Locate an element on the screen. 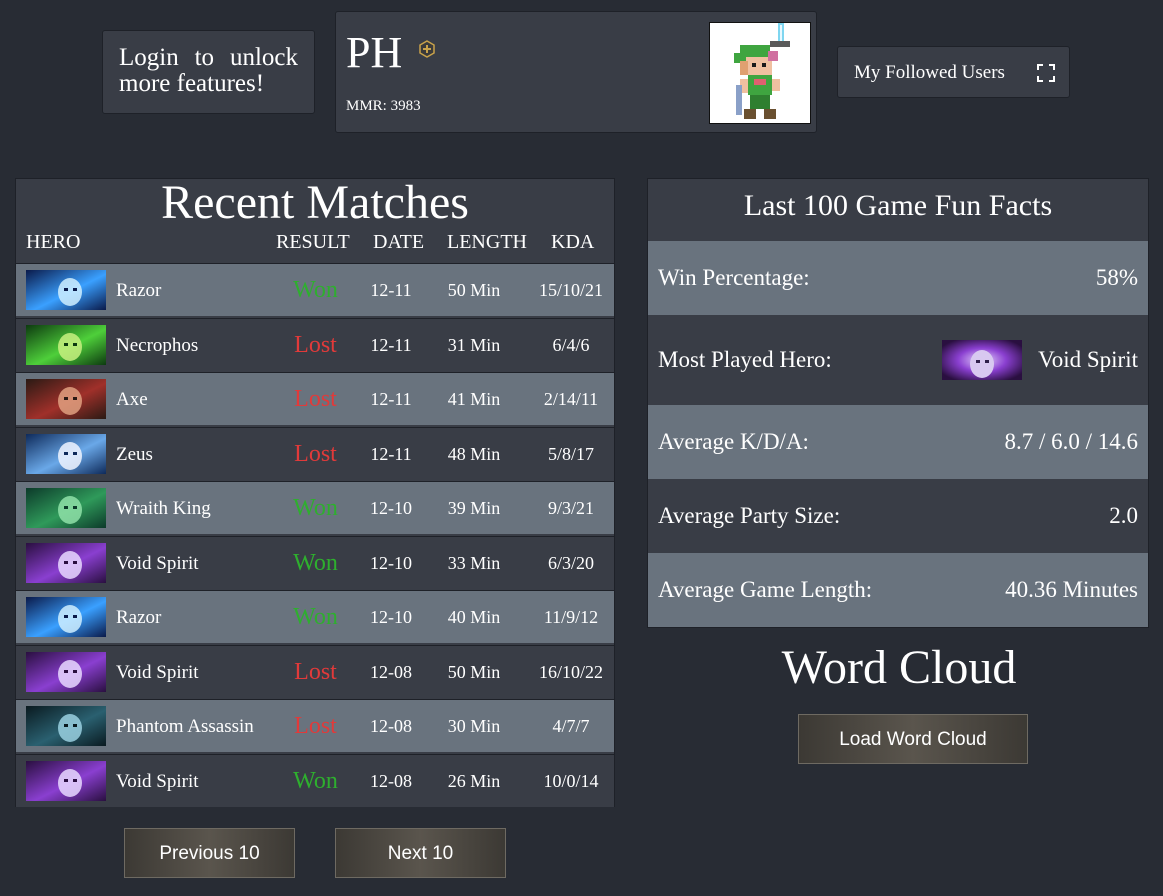  most-played-hero-label: Most Played Hero: is located at coordinates (745, 359).